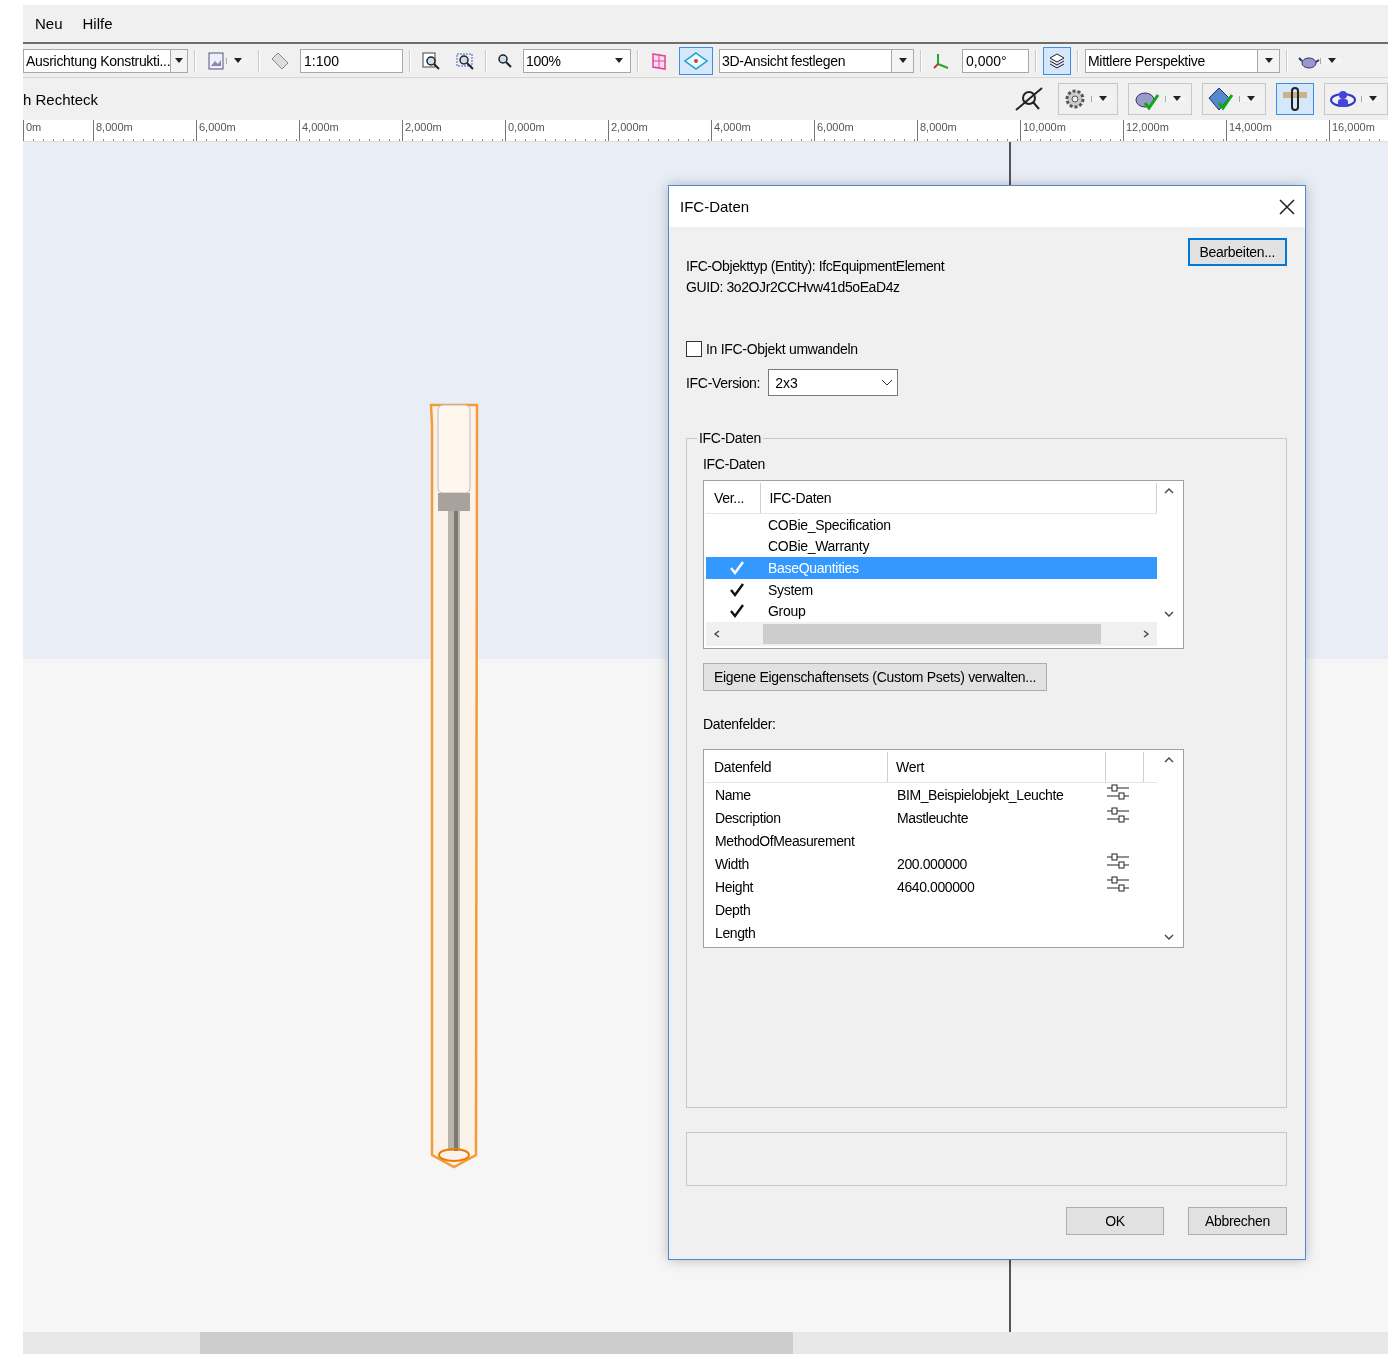  What do you see at coordinates (748, 817) in the screenshot?
I see `table-cell-text: Description` at bounding box center [748, 817].